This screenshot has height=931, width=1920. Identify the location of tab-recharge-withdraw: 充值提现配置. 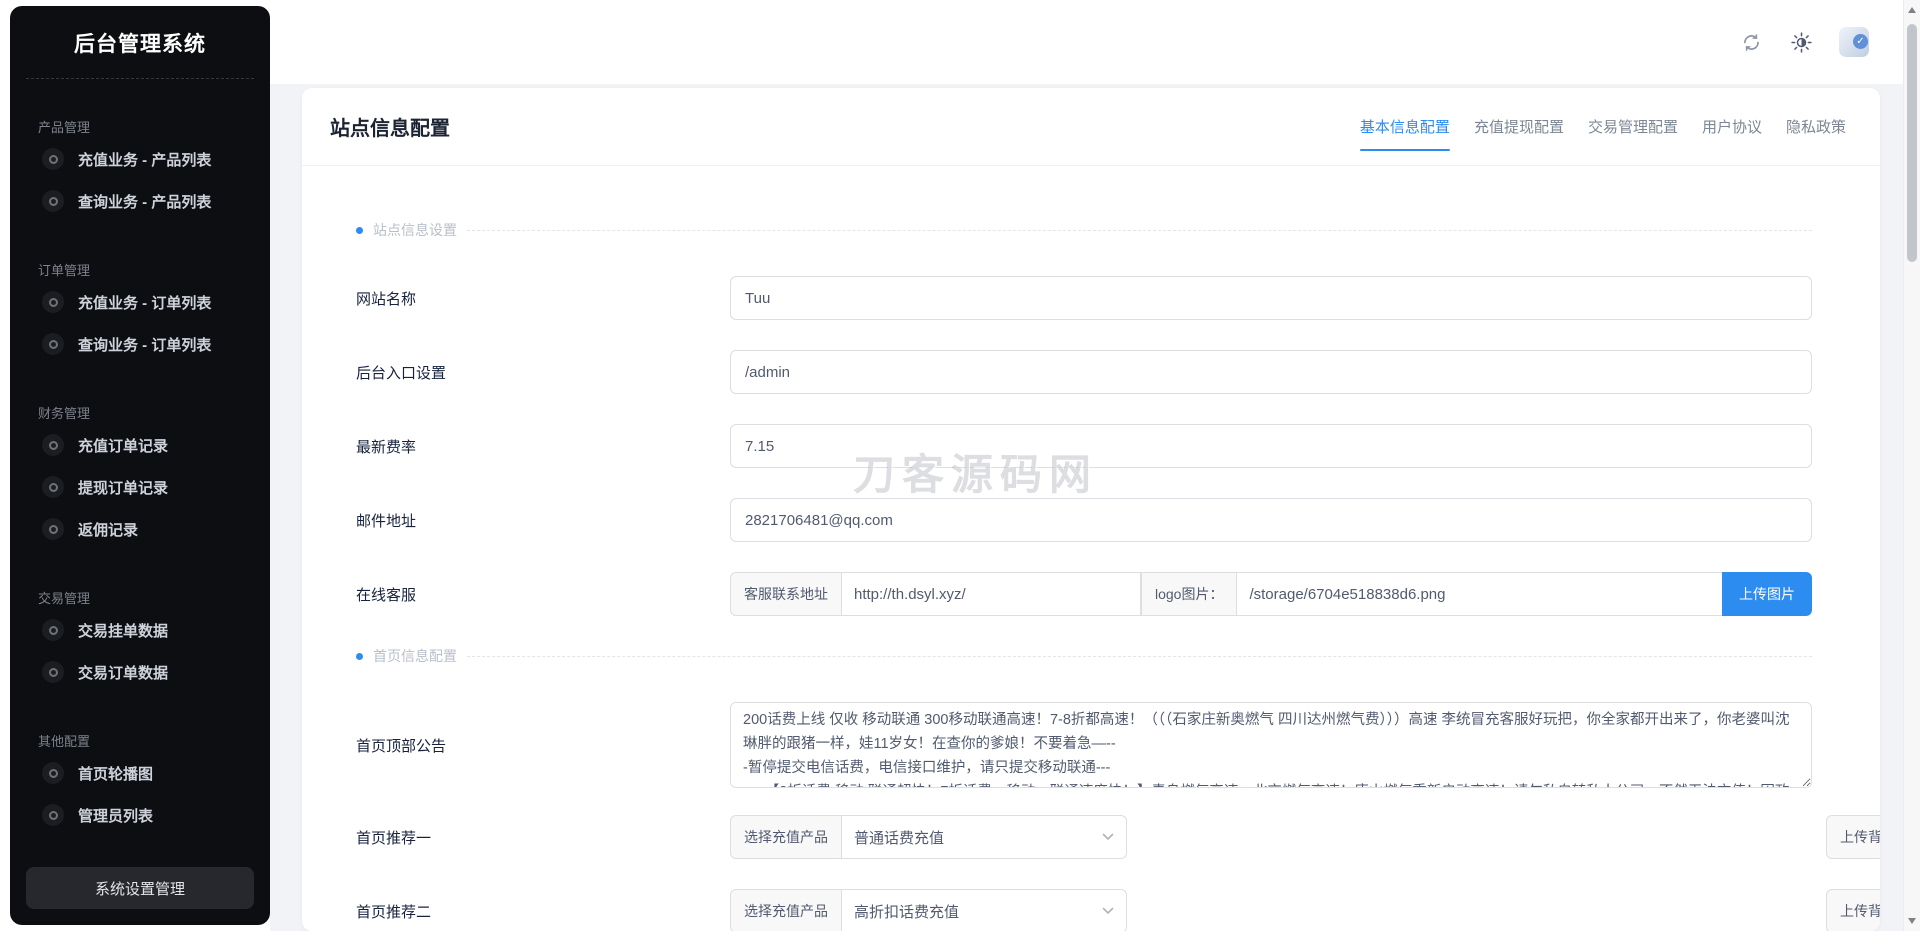
(1519, 126).